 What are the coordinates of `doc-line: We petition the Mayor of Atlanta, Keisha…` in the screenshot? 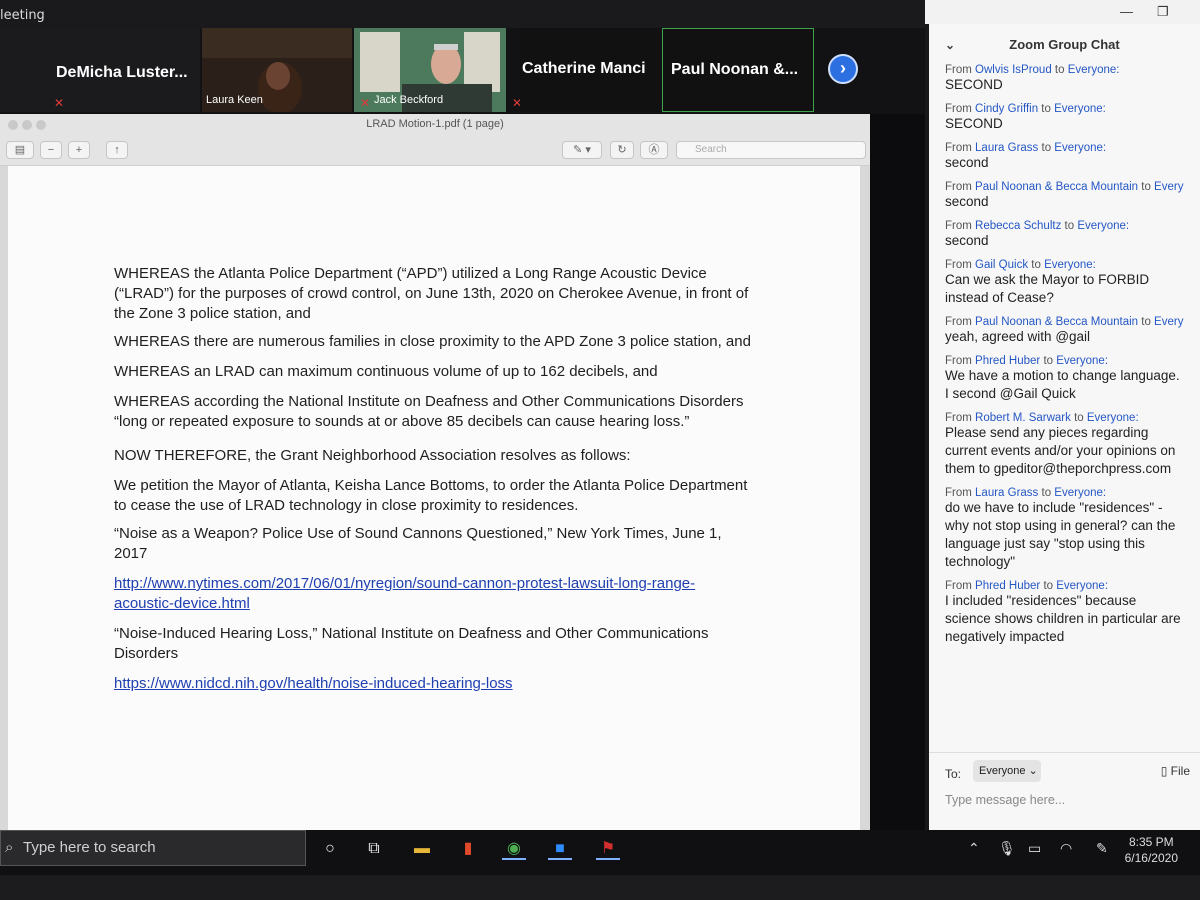 It's located at (431, 485).